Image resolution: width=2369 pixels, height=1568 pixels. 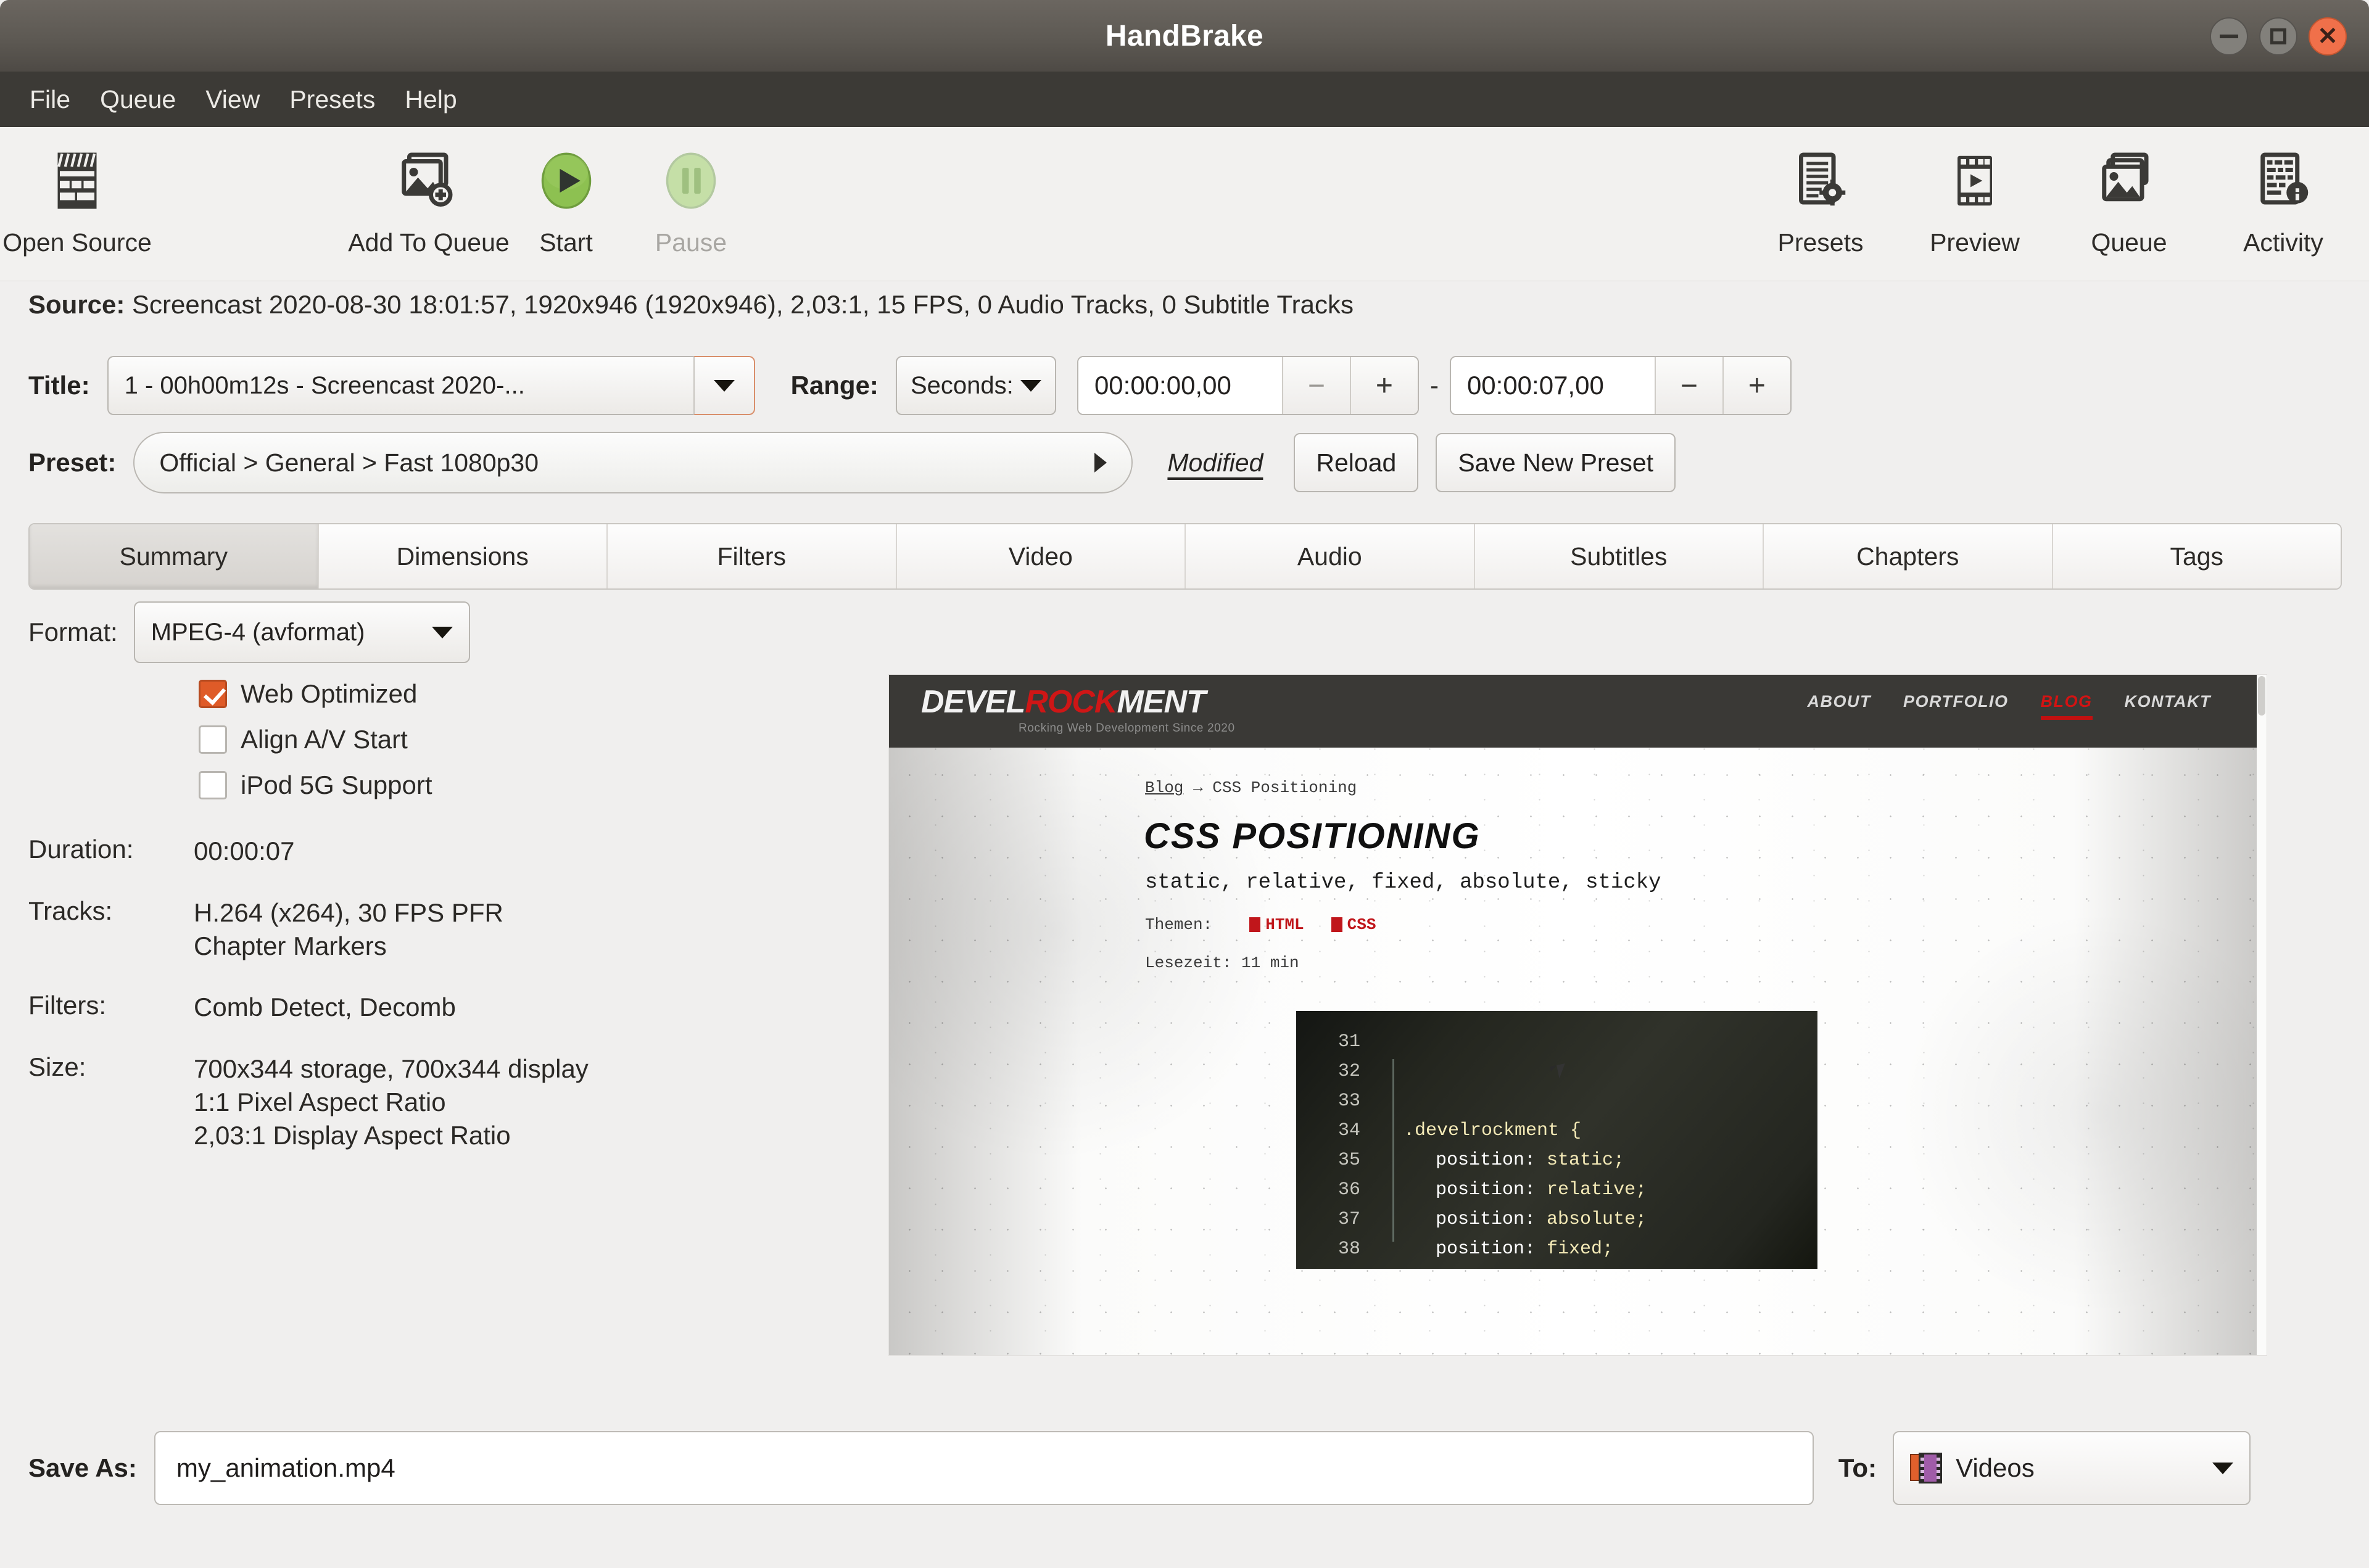 What do you see at coordinates (752, 556) in the screenshot?
I see `tab-filters: Filters` at bounding box center [752, 556].